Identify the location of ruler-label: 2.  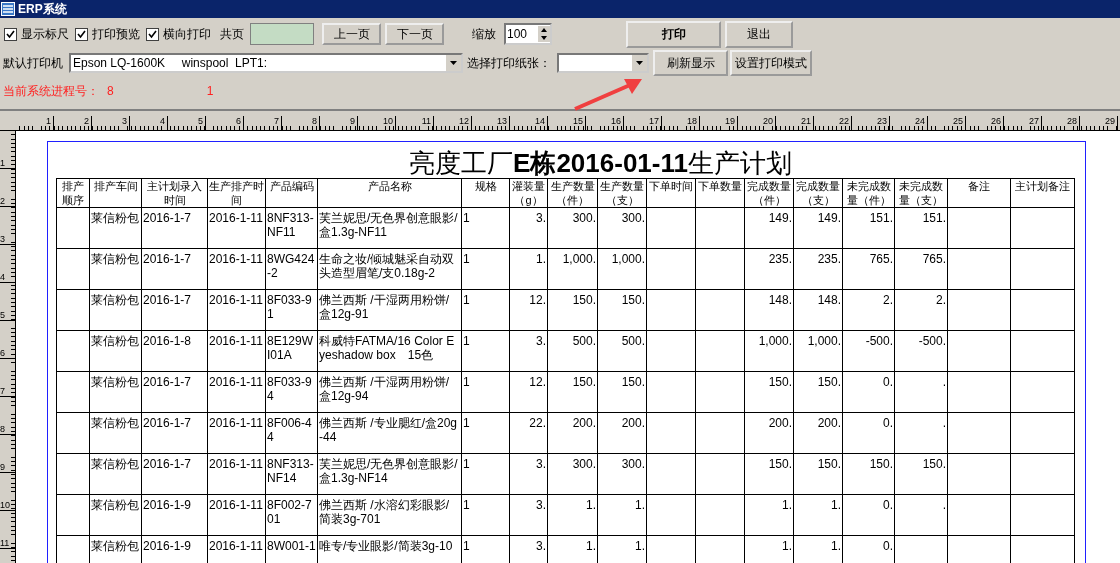
(87, 121).